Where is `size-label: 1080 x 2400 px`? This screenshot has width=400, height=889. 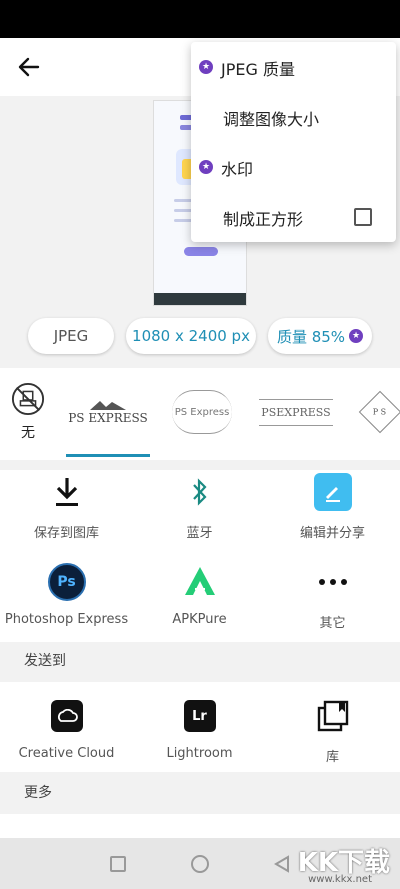 size-label: 1080 x 2400 px is located at coordinates (191, 336).